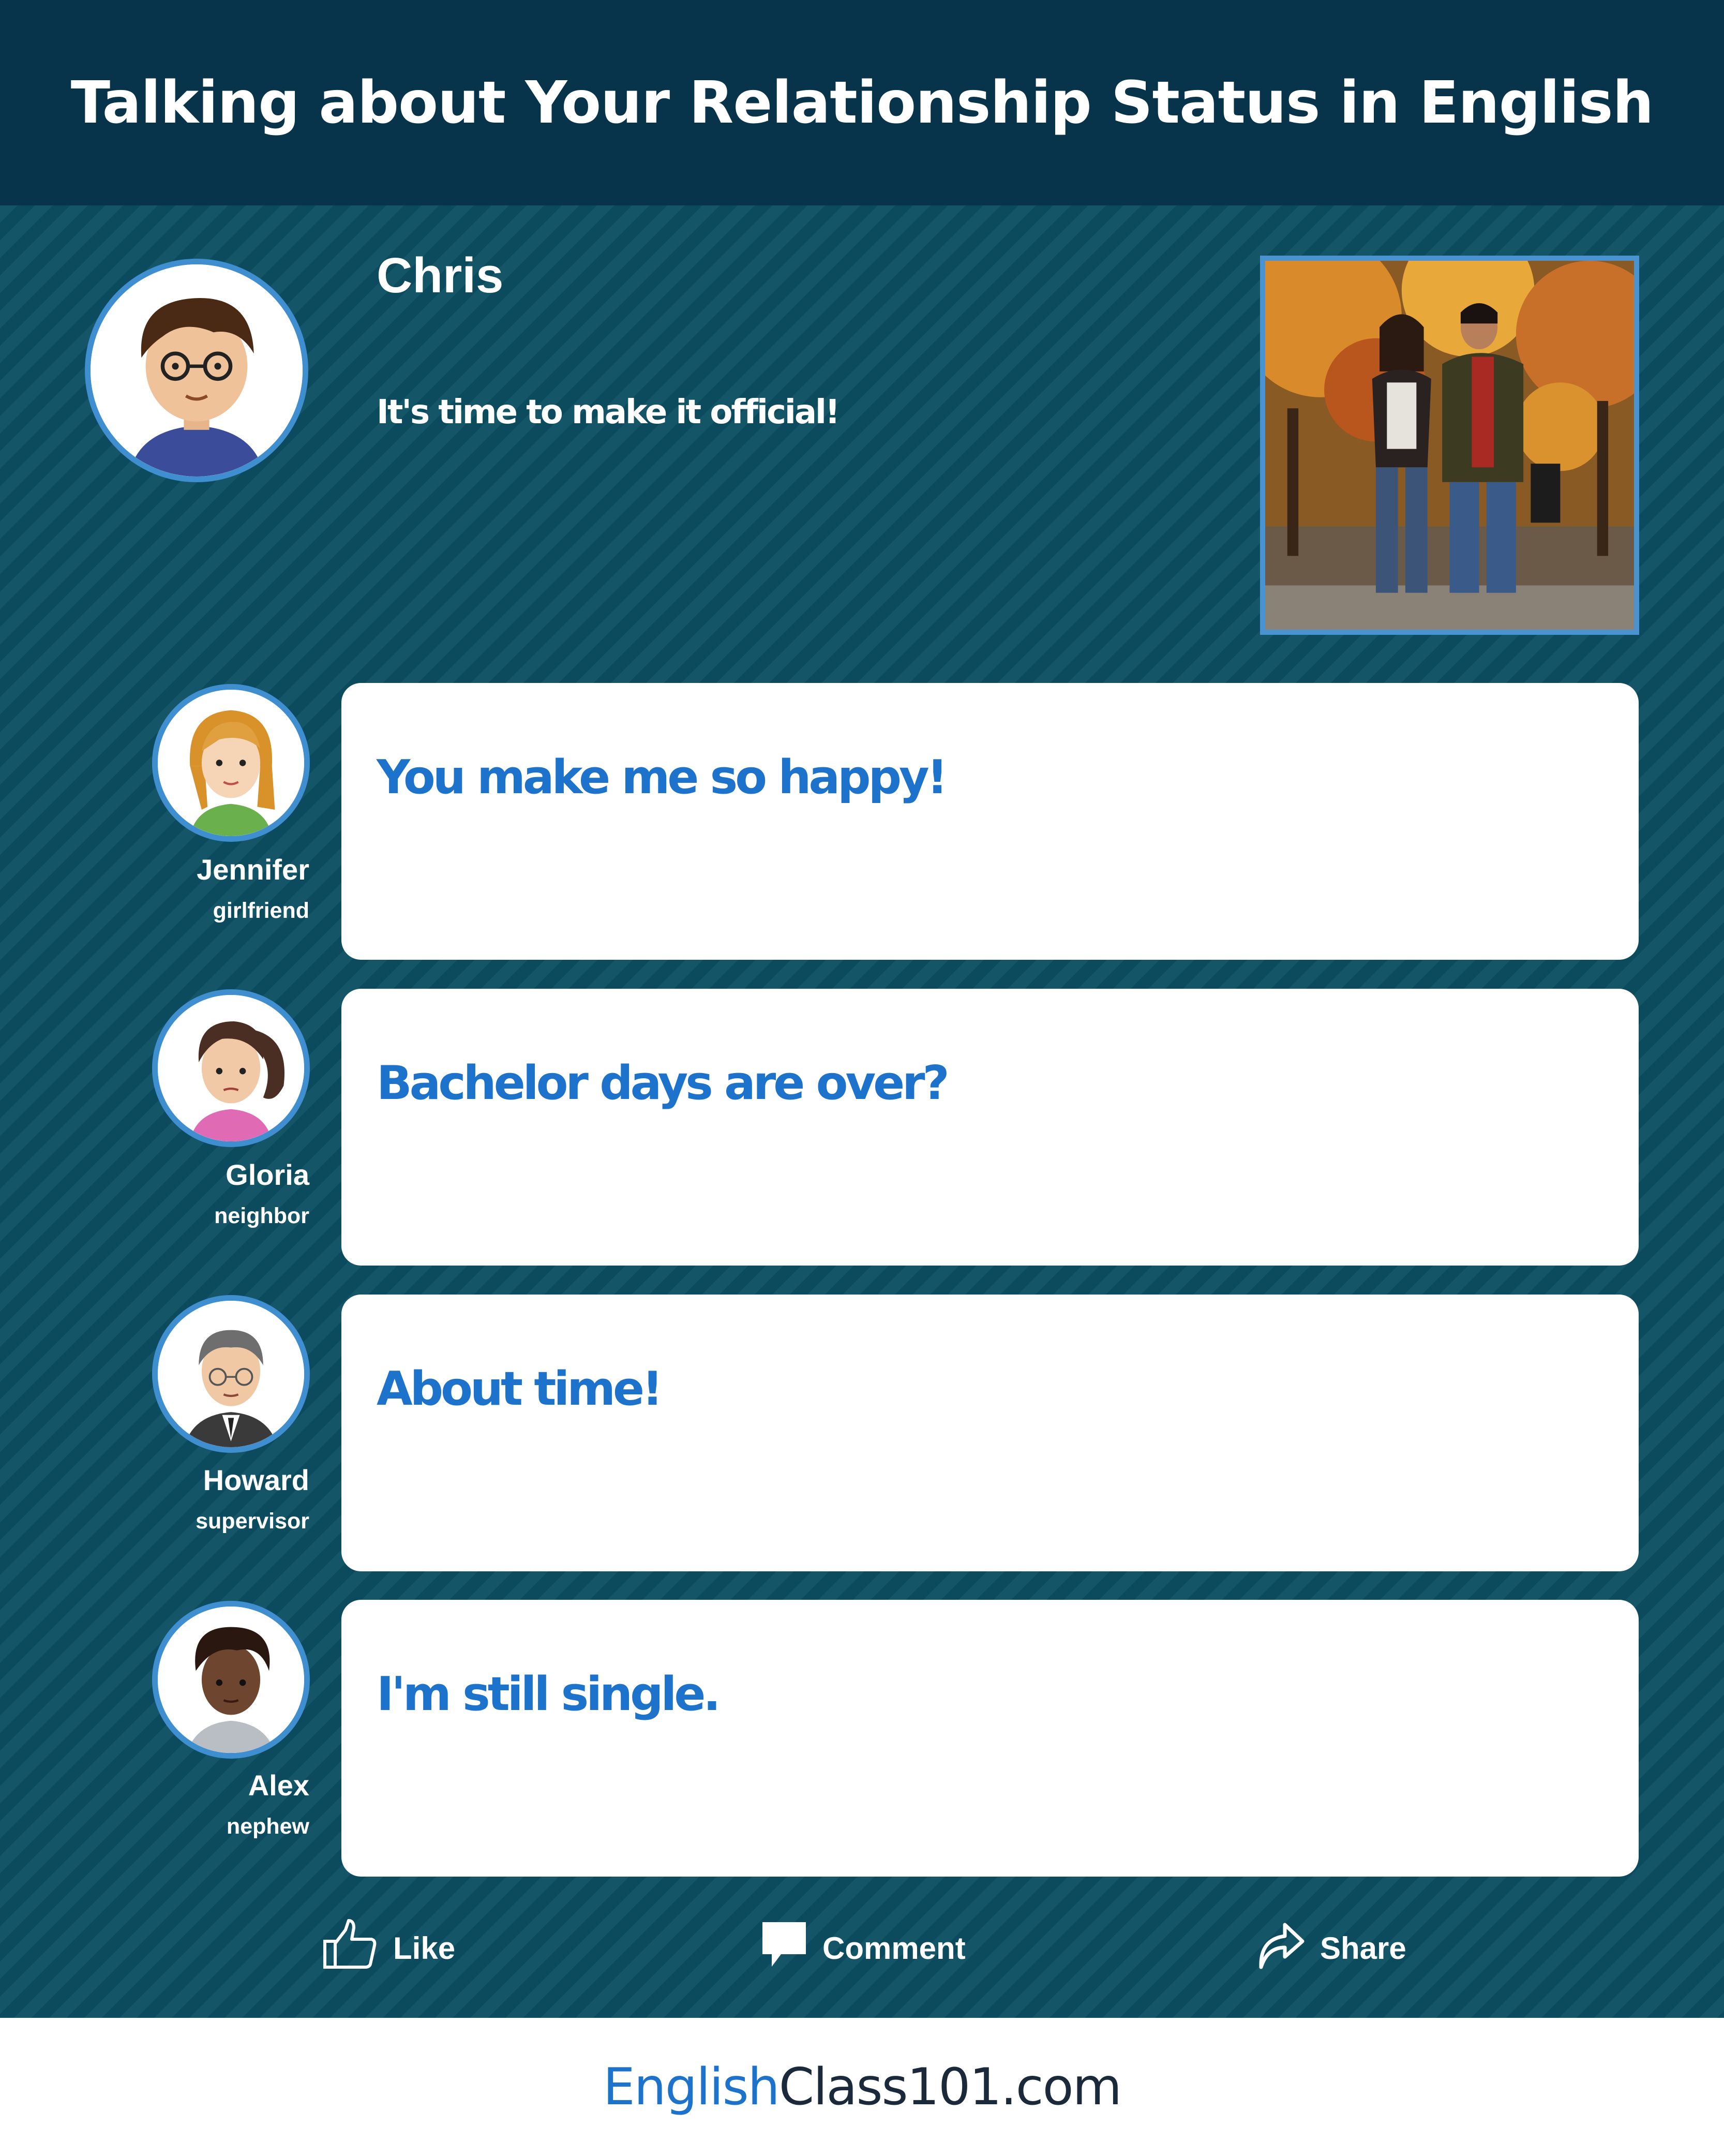 The width and height of the screenshot is (1724, 2156). Describe the element at coordinates (261, 910) in the screenshot. I see `commenter-role: girlfriend` at that location.